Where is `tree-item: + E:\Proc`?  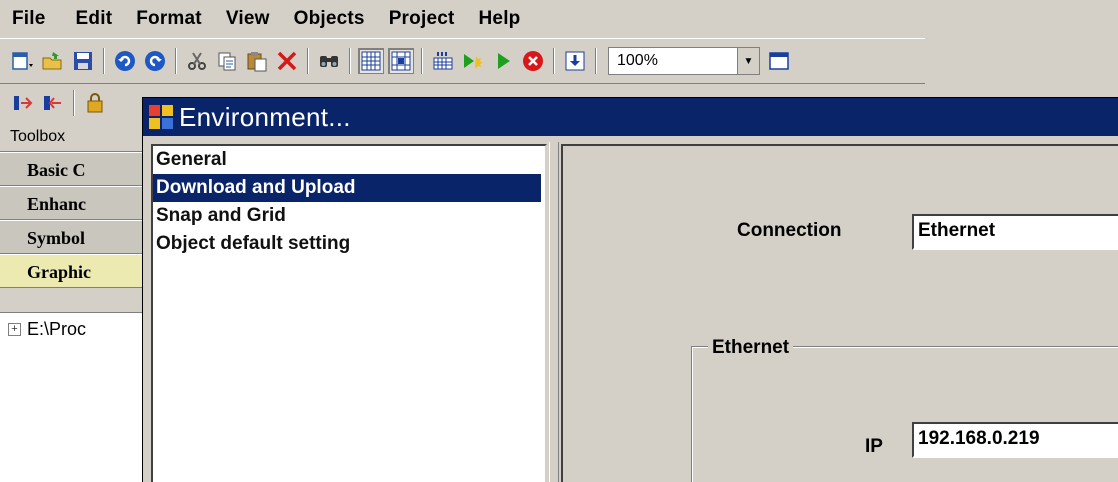 tree-item: + E:\Proc is located at coordinates (73, 326).